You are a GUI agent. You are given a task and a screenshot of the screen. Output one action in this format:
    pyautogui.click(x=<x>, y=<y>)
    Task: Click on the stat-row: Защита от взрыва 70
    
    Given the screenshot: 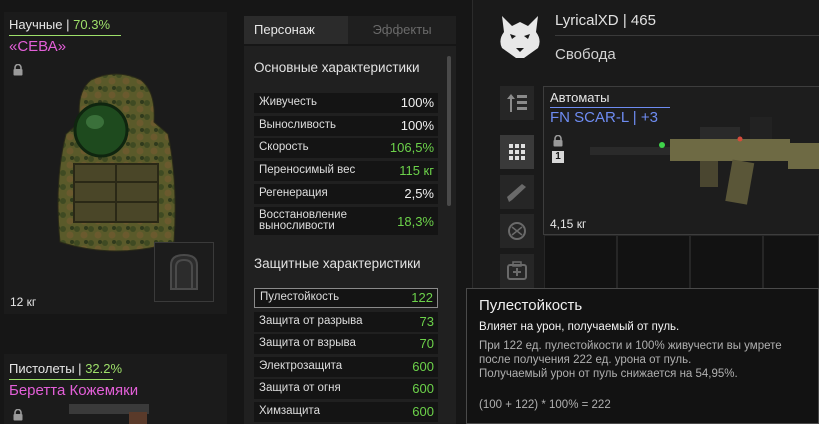 What is the action you would take?
    pyautogui.click(x=346, y=344)
    